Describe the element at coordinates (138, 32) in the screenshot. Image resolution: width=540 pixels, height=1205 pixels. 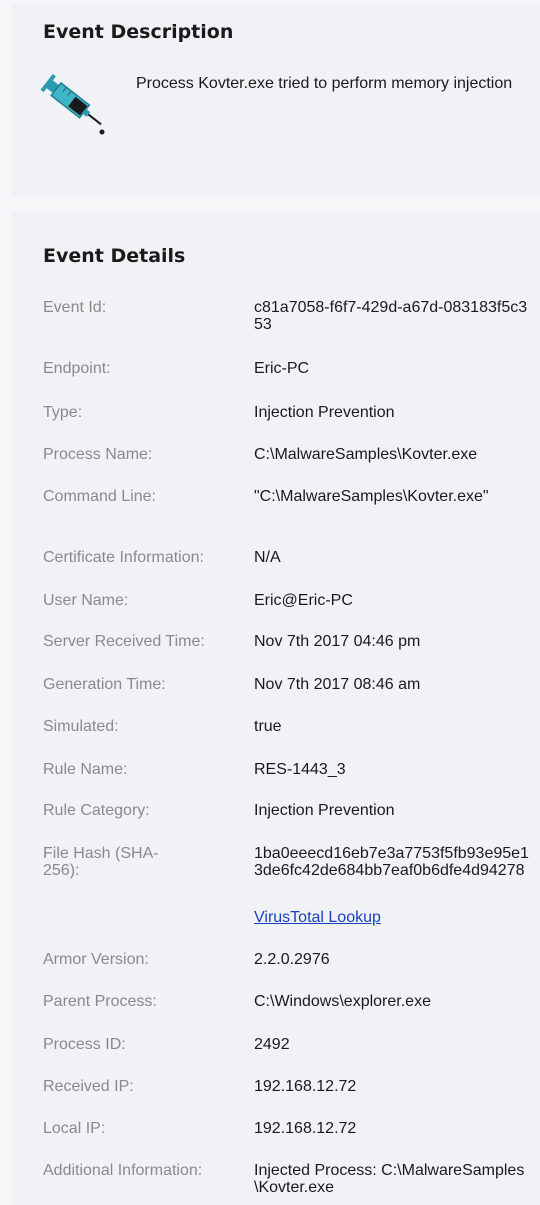
I see `event-description-title: Event Description` at that location.